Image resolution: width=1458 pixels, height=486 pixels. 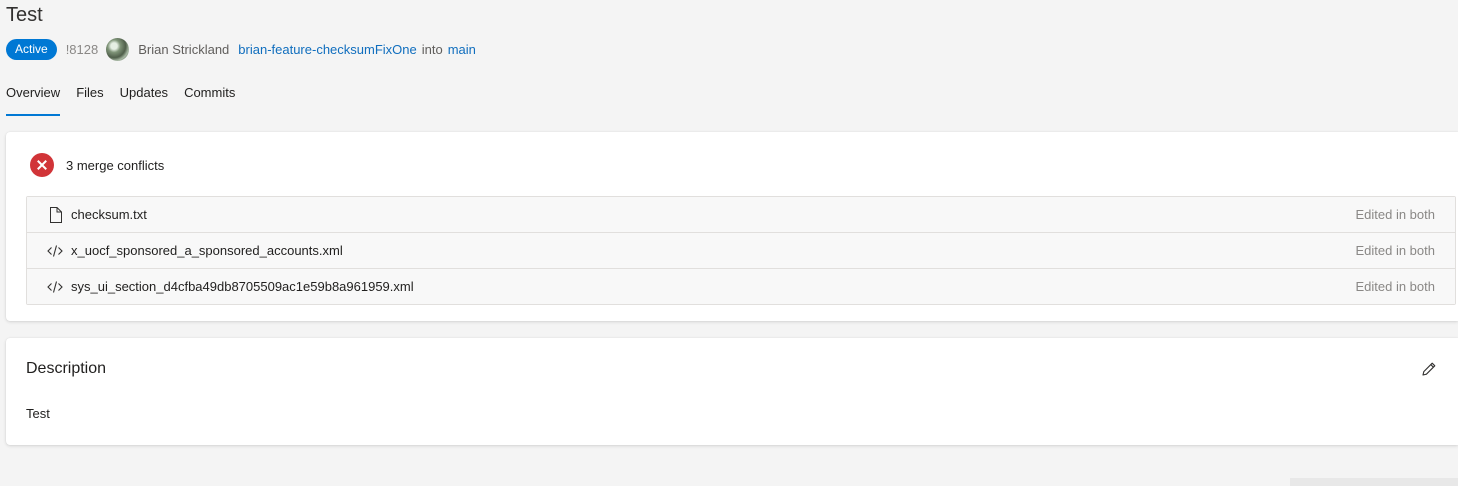 I want to click on error-circle-icon, so click(x=42, y=165).